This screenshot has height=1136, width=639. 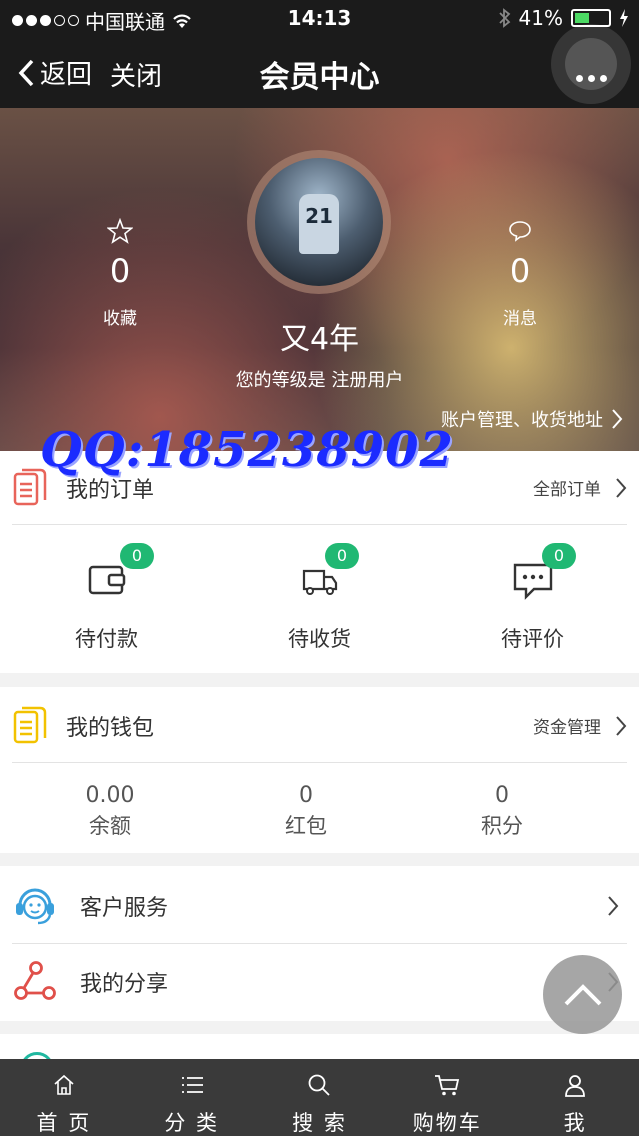 I want to click on messages-stat: 0 消息, so click(x=520, y=273).